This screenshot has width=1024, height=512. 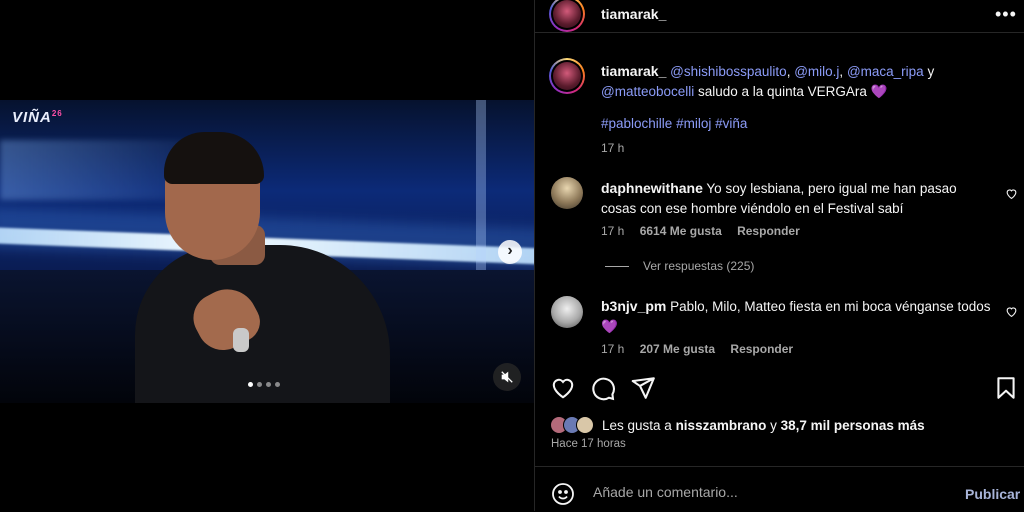 I want to click on publish-button: Publicar, so click(x=992, y=494).